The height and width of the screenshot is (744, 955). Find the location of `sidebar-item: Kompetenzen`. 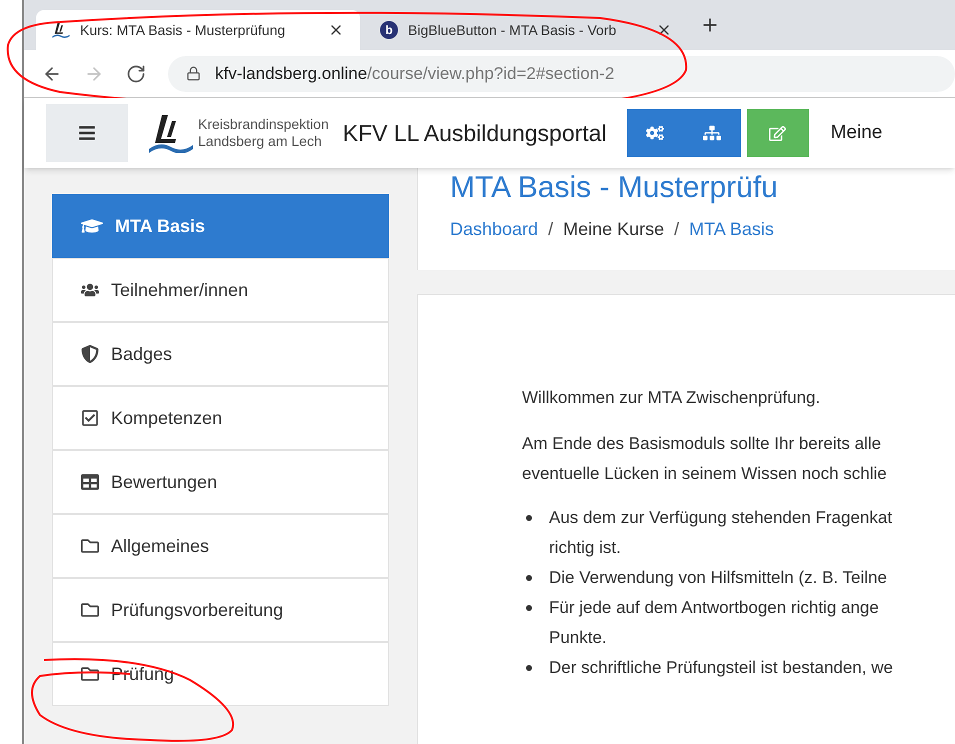

sidebar-item: Kompetenzen is located at coordinates (220, 418).